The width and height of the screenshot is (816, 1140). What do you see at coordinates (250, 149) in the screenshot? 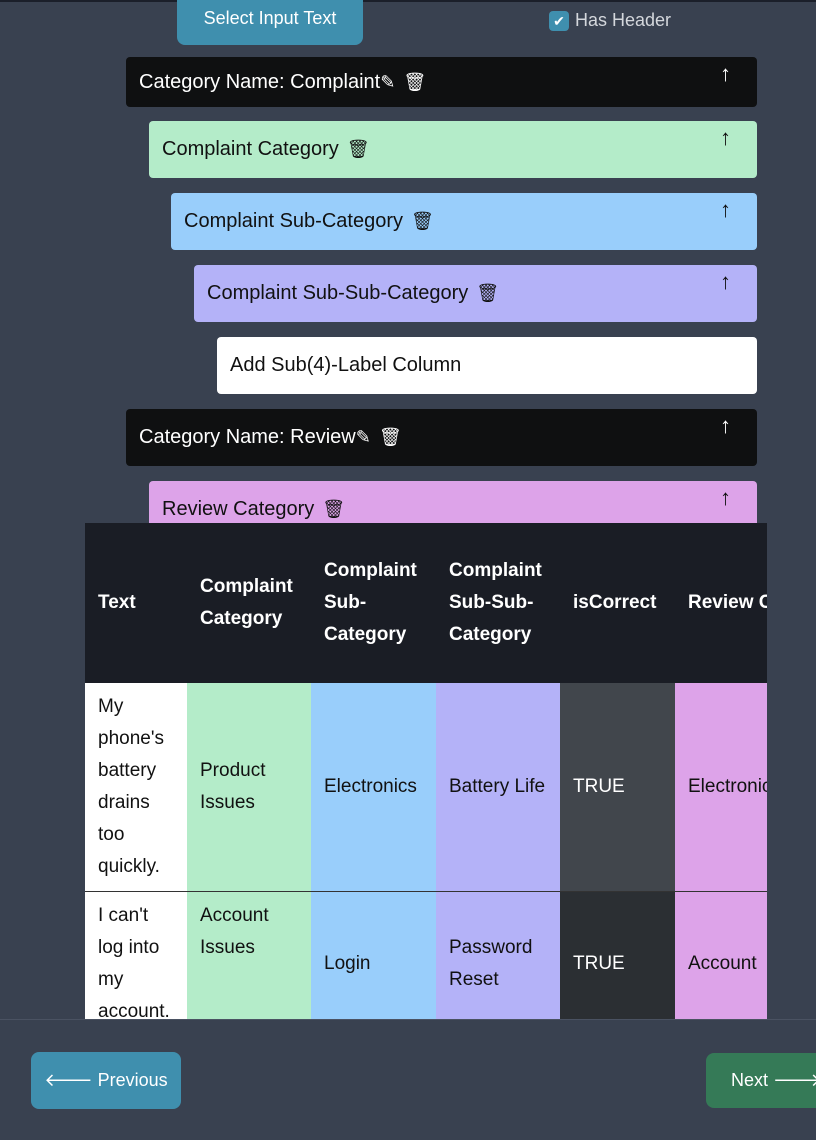
I see `label-name: Complaint Category` at bounding box center [250, 149].